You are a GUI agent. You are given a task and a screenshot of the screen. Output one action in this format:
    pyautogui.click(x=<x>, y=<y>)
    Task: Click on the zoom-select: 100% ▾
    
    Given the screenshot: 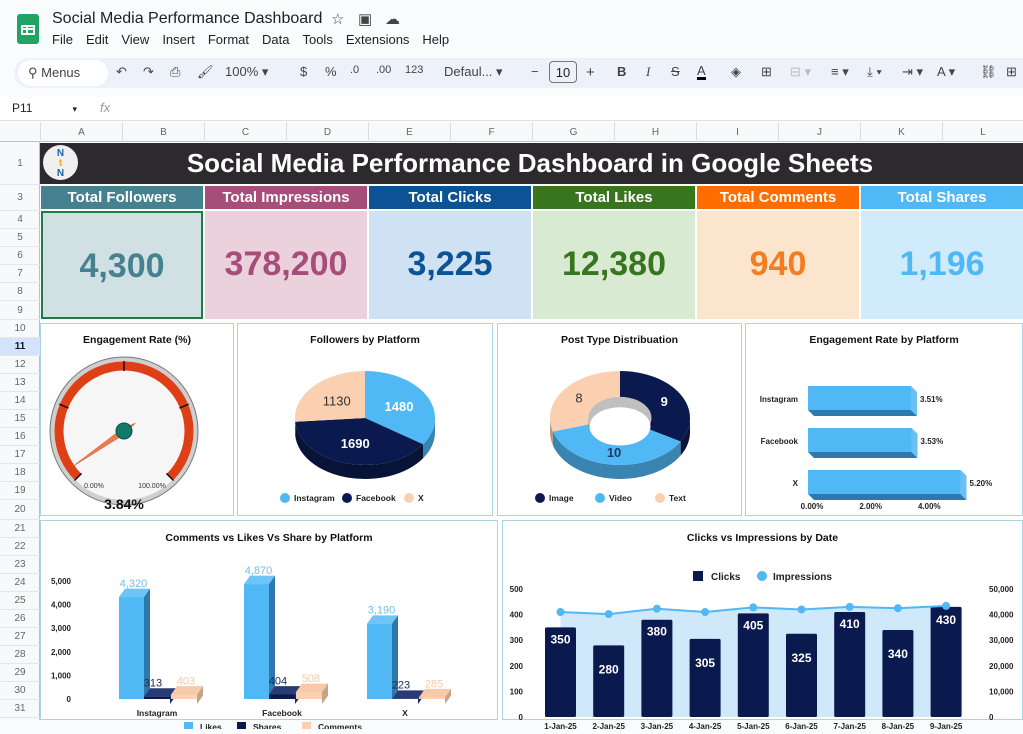 What is the action you would take?
    pyautogui.click(x=246, y=72)
    